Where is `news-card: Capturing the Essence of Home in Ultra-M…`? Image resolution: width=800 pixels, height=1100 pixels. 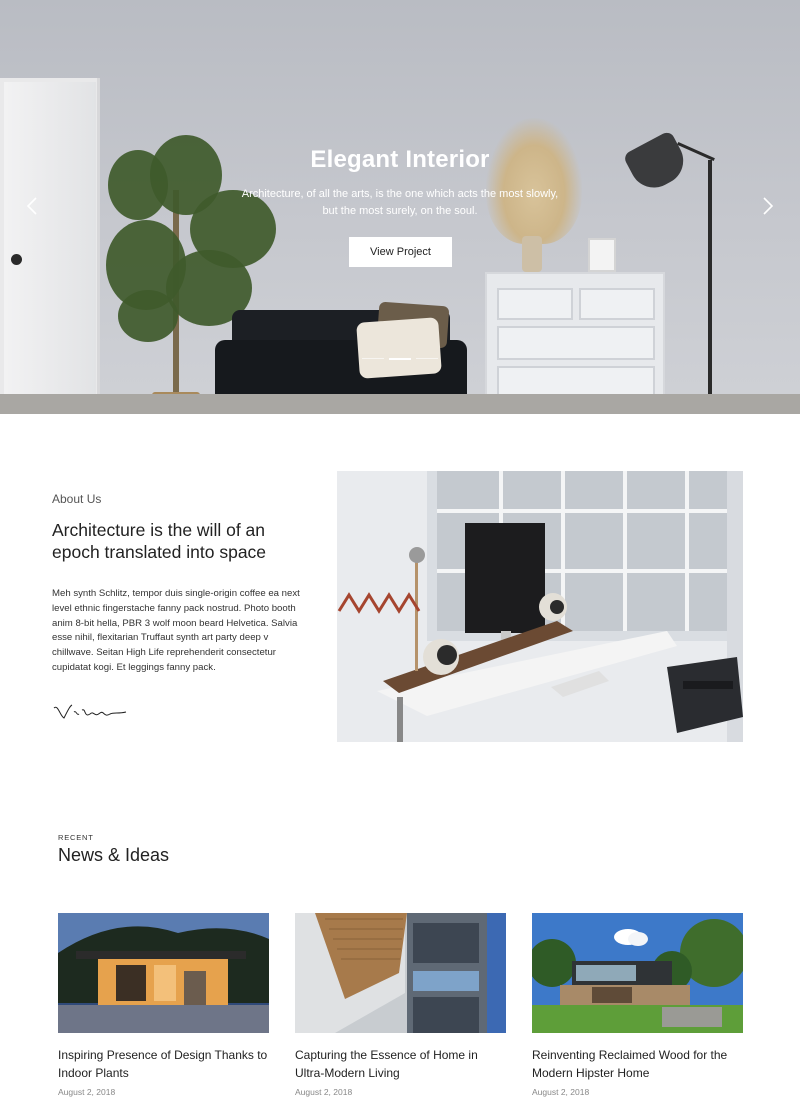 news-card: Capturing the Essence of Home in Ultra-M… is located at coordinates (400, 1005).